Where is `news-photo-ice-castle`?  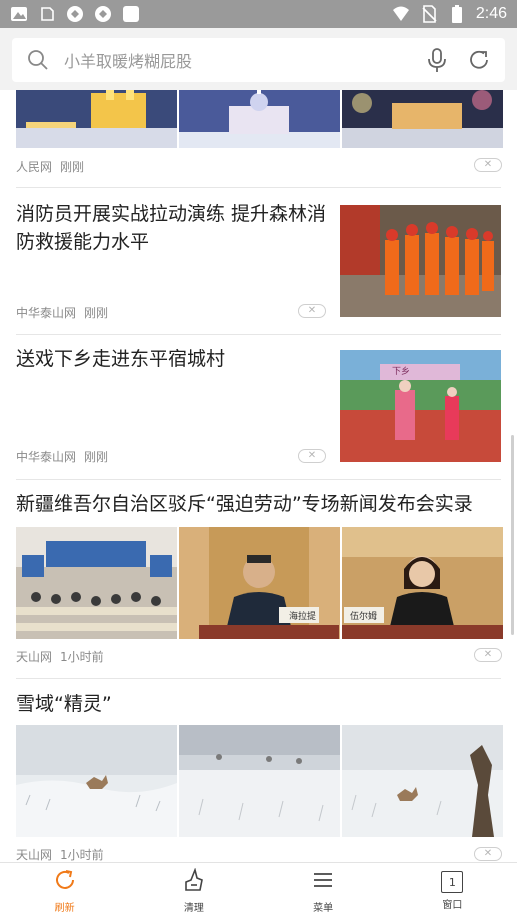 news-photo-ice-castle is located at coordinates (96, 145).